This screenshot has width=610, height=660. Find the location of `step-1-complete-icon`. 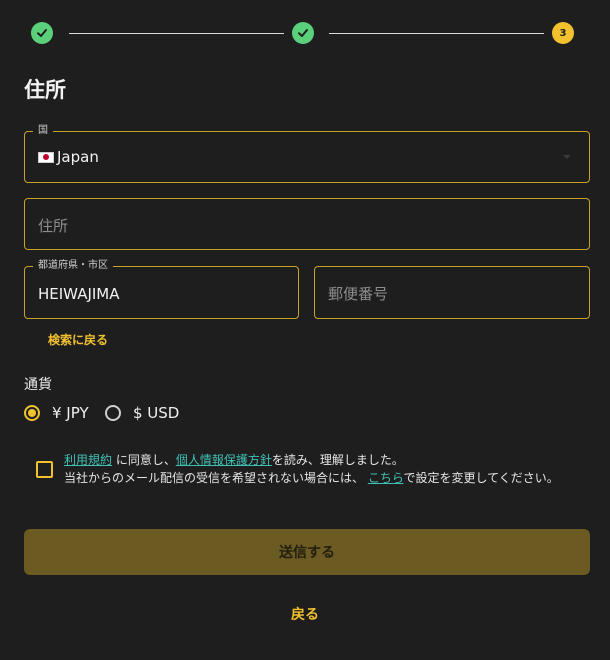

step-1-complete-icon is located at coordinates (42, 33).